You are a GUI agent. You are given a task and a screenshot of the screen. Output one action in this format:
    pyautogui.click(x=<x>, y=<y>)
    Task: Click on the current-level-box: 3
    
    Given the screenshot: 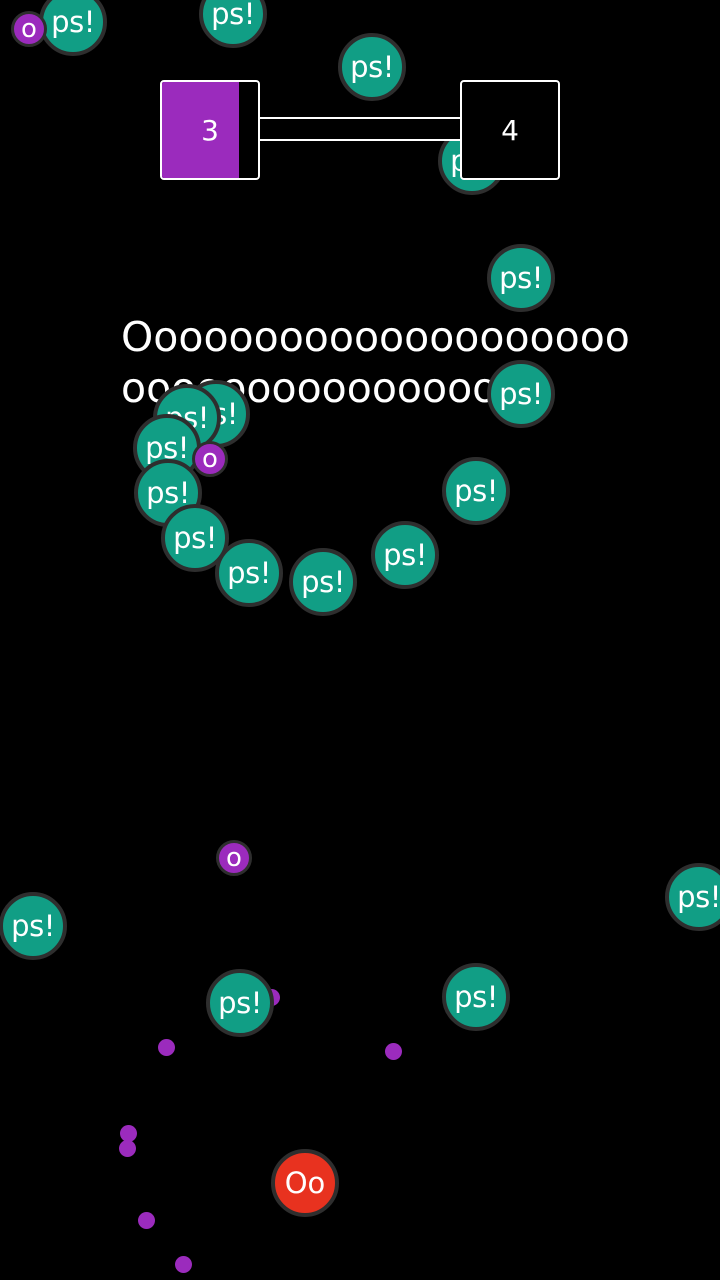 What is the action you would take?
    pyautogui.click(x=210, y=130)
    